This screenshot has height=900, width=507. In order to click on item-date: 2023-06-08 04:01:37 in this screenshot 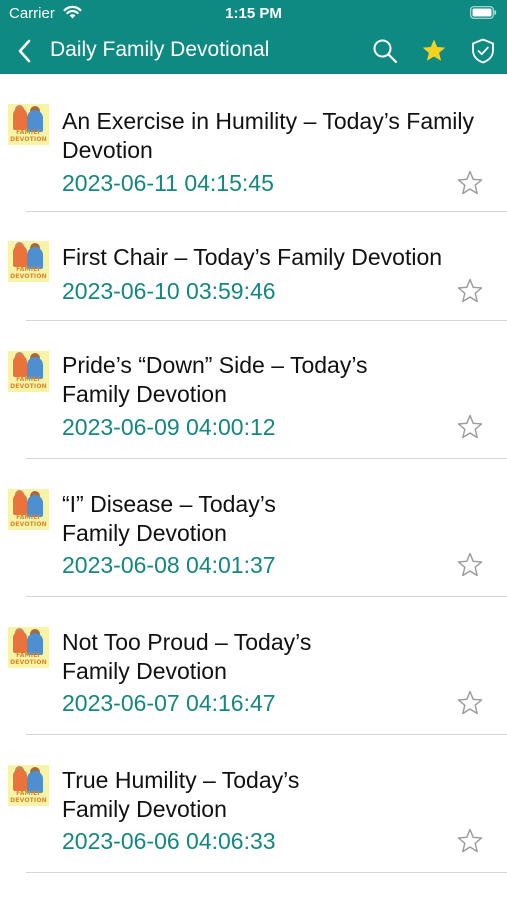, I will do `click(169, 565)`.